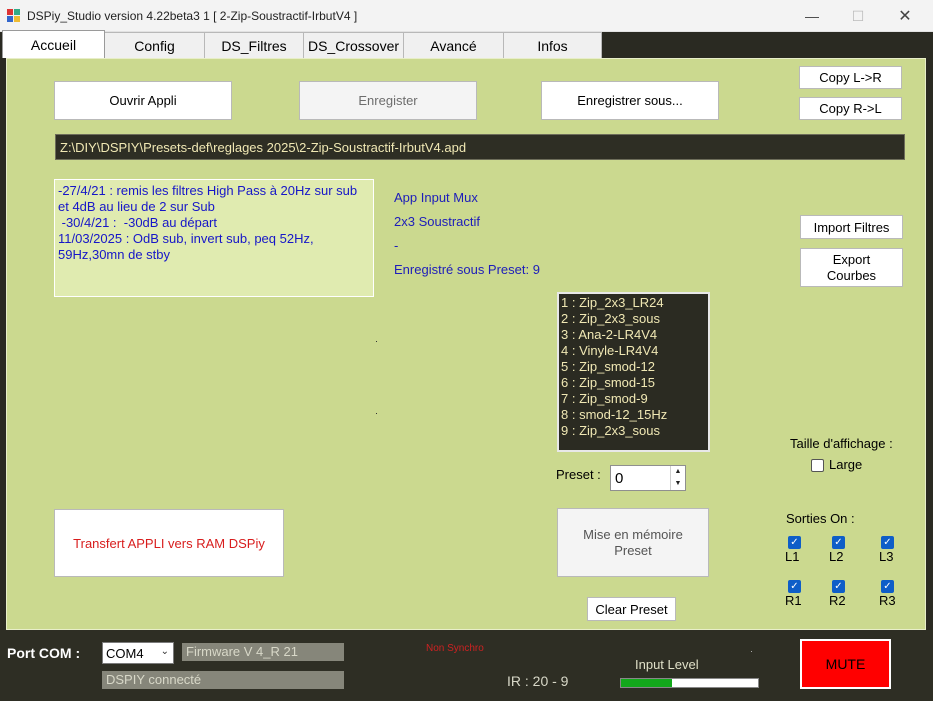 Image resolution: width=933 pixels, height=701 pixels. I want to click on output-l1-label: L1, so click(792, 556).